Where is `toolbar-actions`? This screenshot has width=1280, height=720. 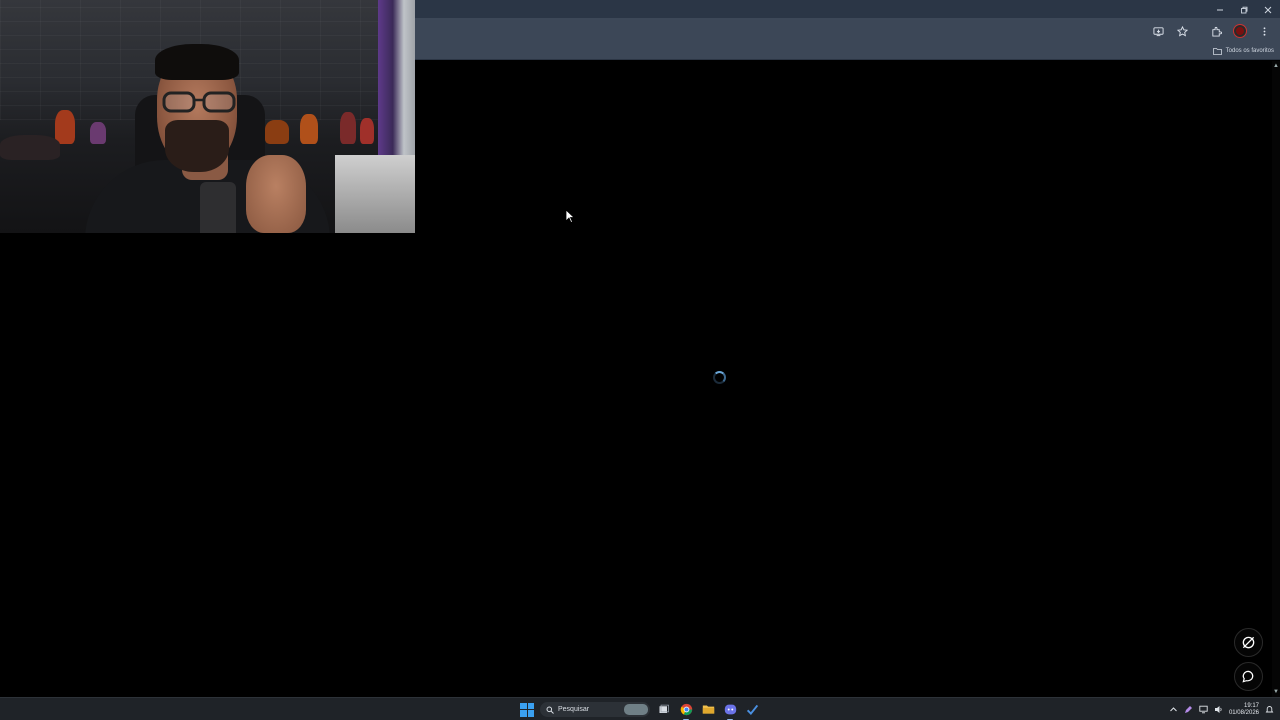
toolbar-actions is located at coordinates (1211, 31).